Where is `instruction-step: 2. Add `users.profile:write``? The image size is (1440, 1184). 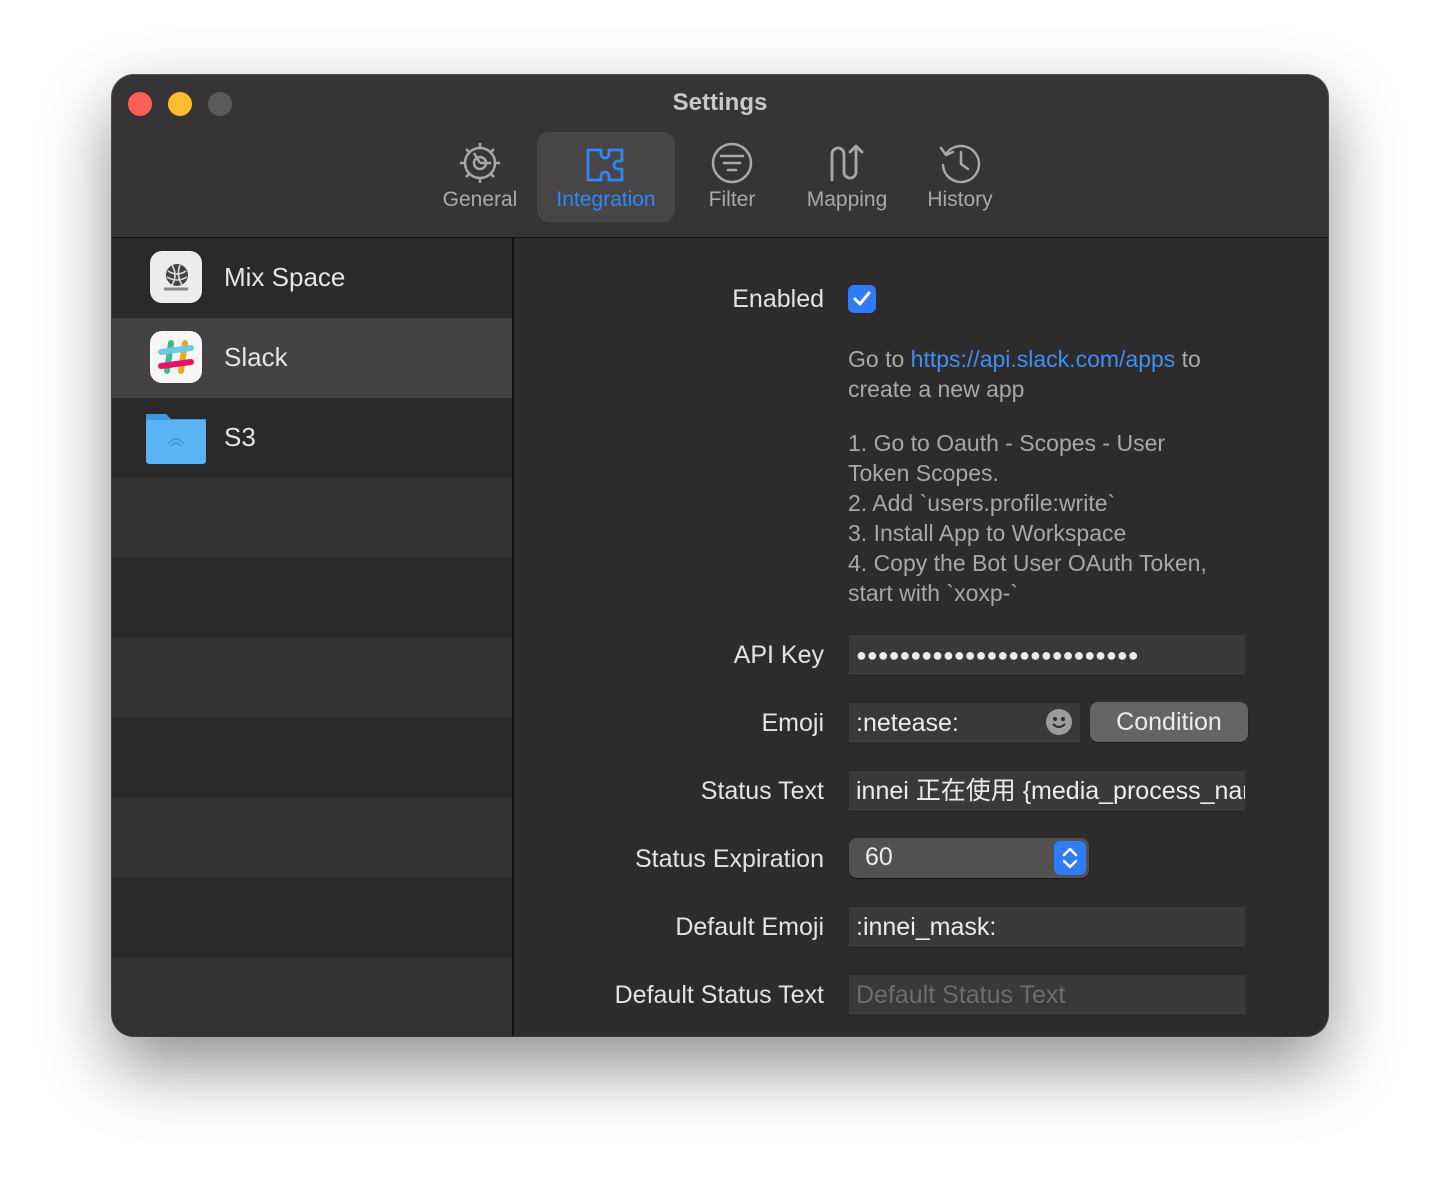 instruction-step: 2. Add `users.profile:write` is located at coordinates (982, 503).